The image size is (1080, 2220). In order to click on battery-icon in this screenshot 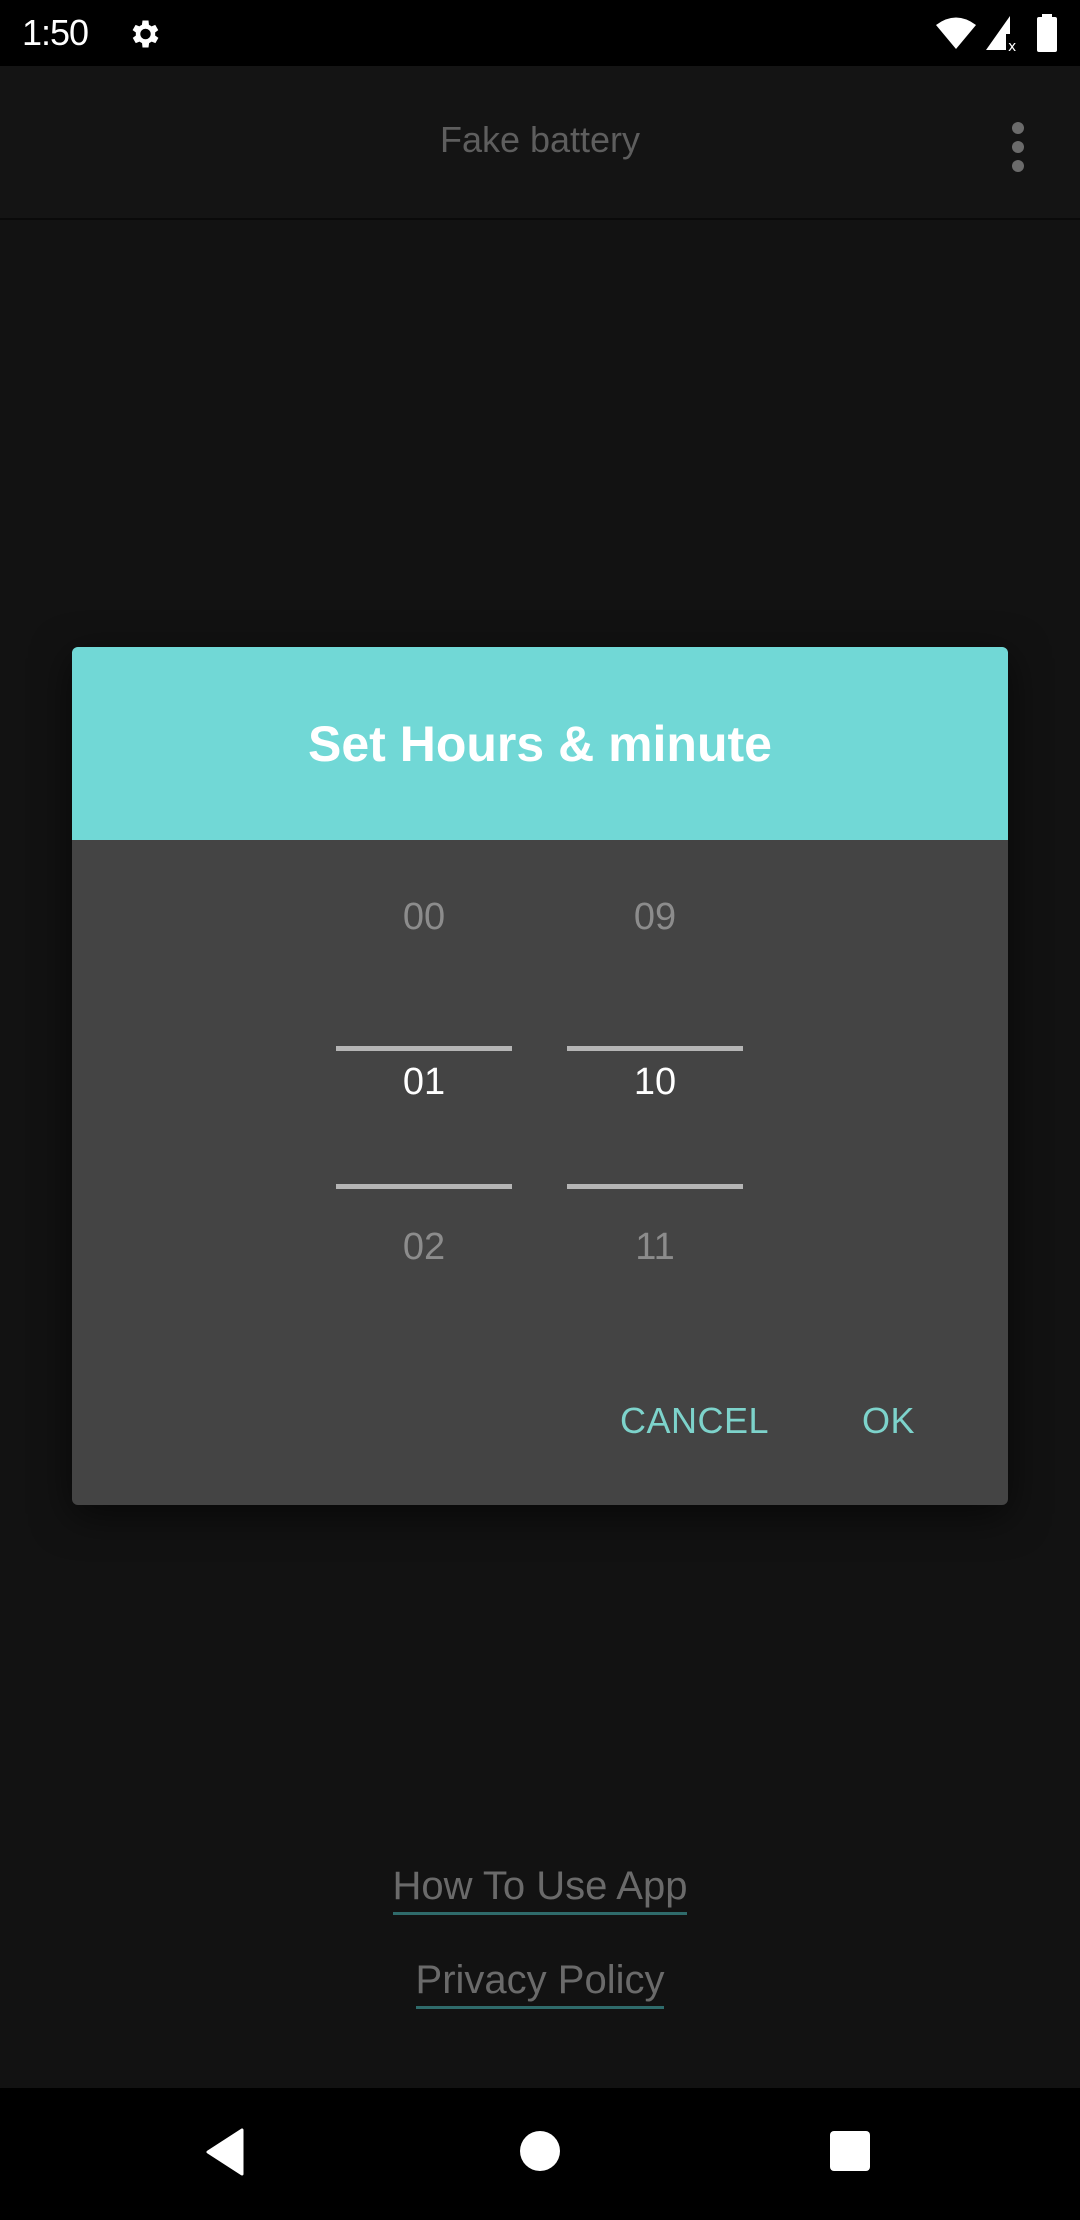, I will do `click(1047, 33)`.